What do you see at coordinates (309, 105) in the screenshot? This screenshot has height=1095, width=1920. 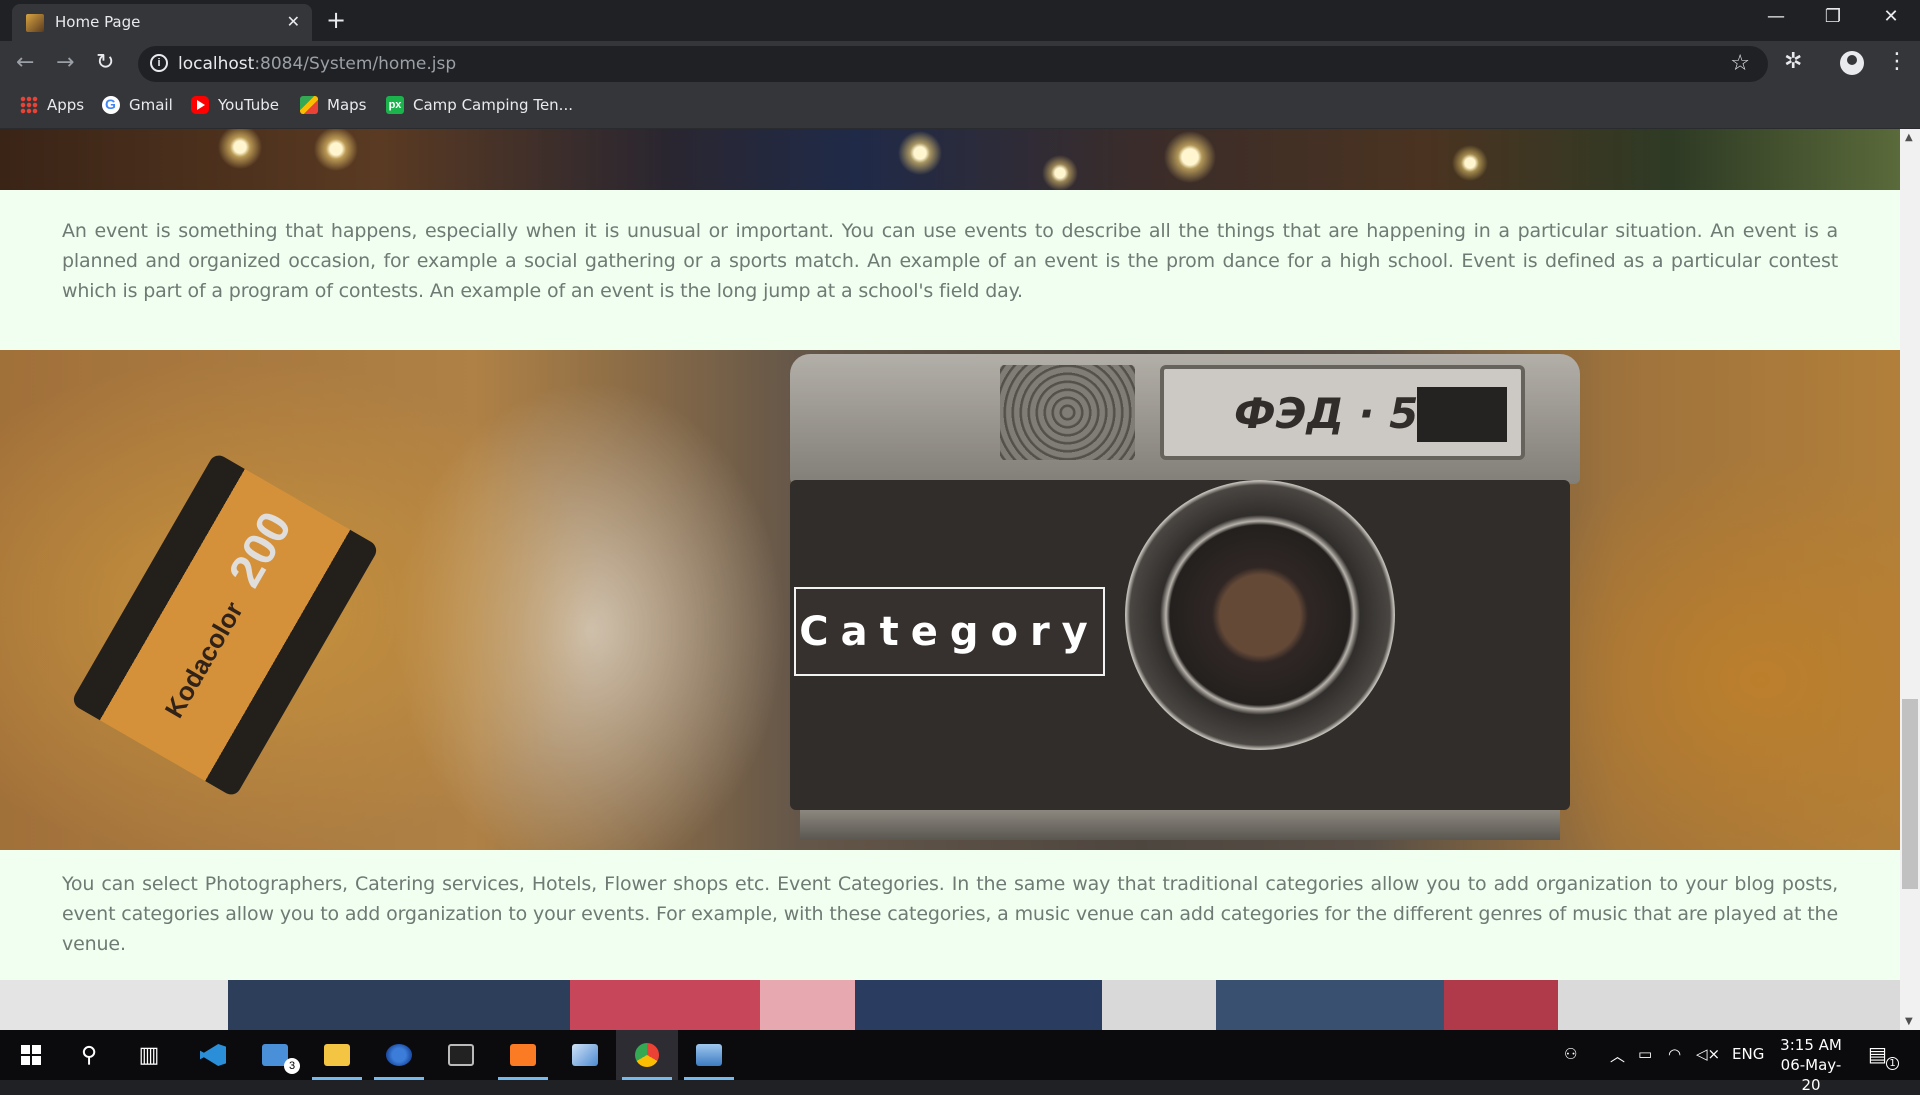 I see `maps-icon` at bounding box center [309, 105].